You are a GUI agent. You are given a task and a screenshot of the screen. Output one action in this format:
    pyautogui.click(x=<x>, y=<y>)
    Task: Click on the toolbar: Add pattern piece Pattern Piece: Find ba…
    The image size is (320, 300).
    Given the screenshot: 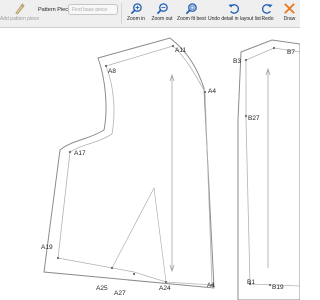 What is the action you would take?
    pyautogui.click(x=150, y=14)
    